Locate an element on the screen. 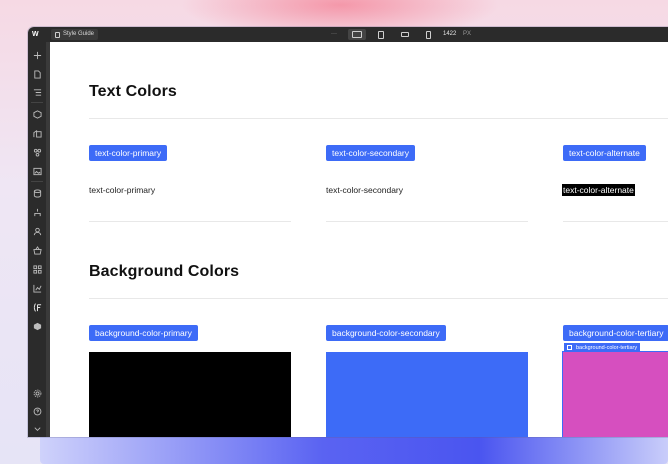 This screenshot has height=464, width=668. cms-icon is located at coordinates (37, 193).